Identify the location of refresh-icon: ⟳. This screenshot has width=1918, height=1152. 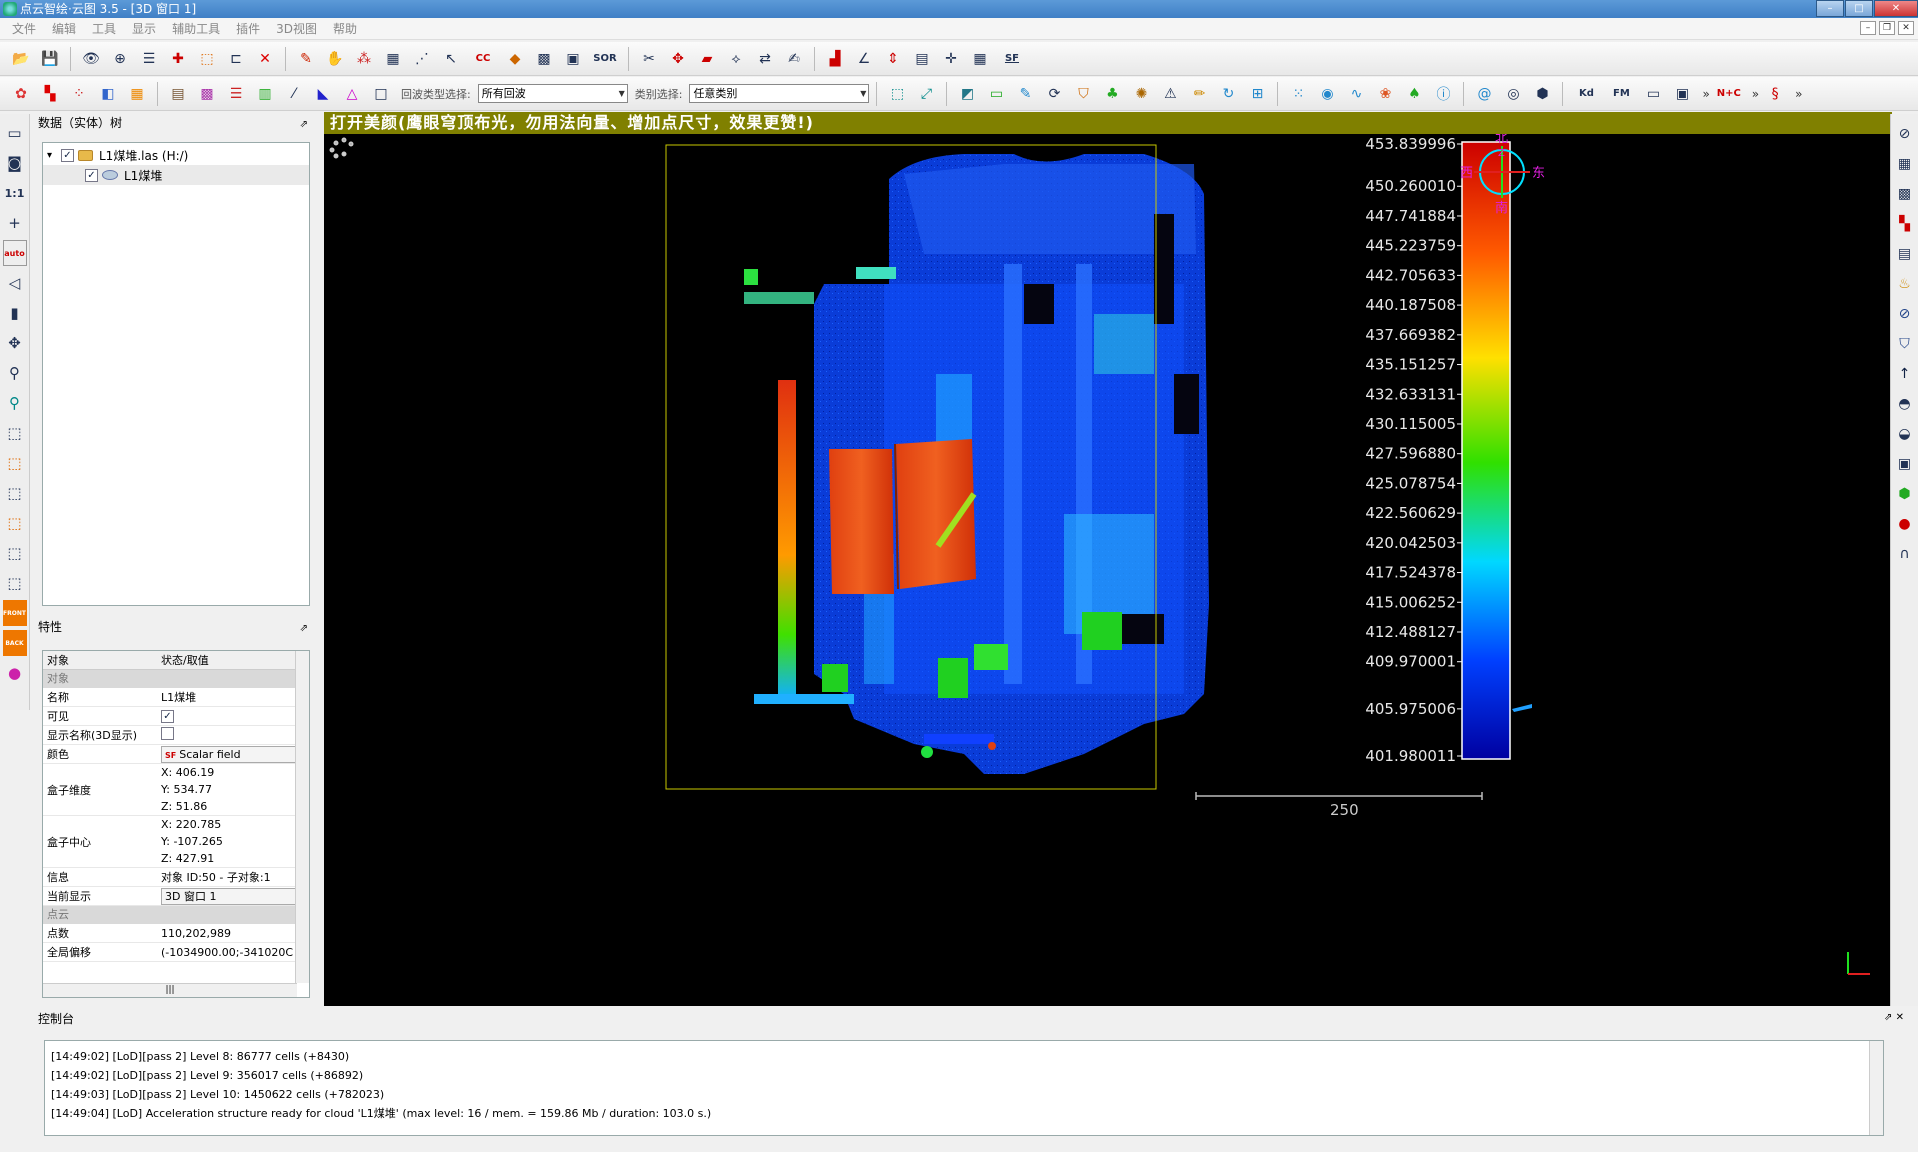
(1054, 94).